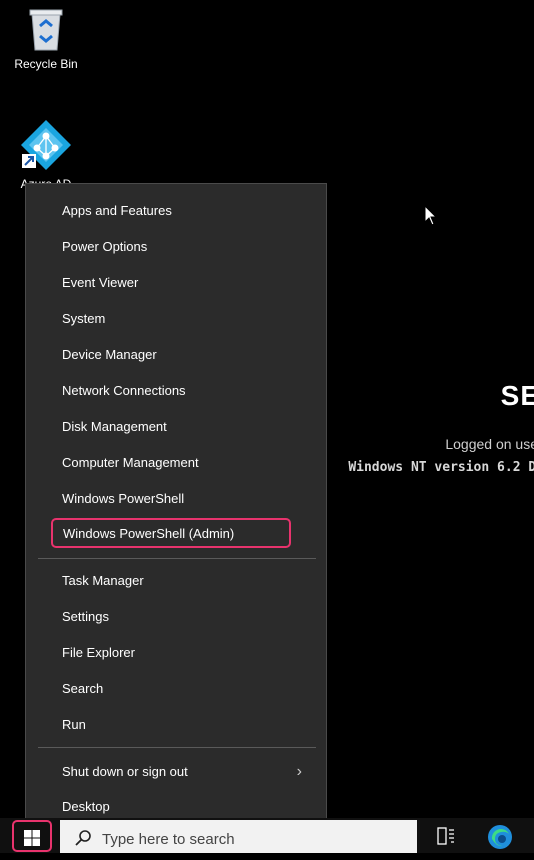 The image size is (534, 860). I want to click on start-button, so click(32, 836).